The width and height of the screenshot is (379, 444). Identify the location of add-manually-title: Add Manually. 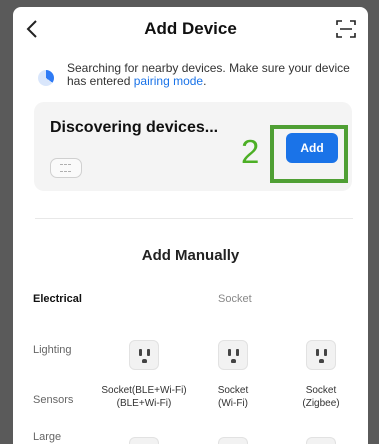
(190, 255).